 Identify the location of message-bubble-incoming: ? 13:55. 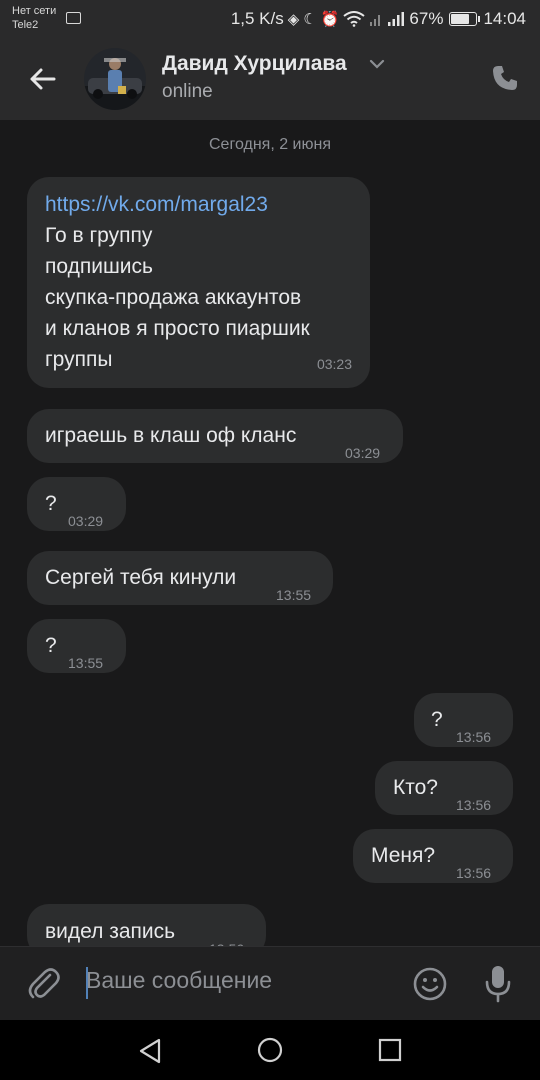
(76, 646).